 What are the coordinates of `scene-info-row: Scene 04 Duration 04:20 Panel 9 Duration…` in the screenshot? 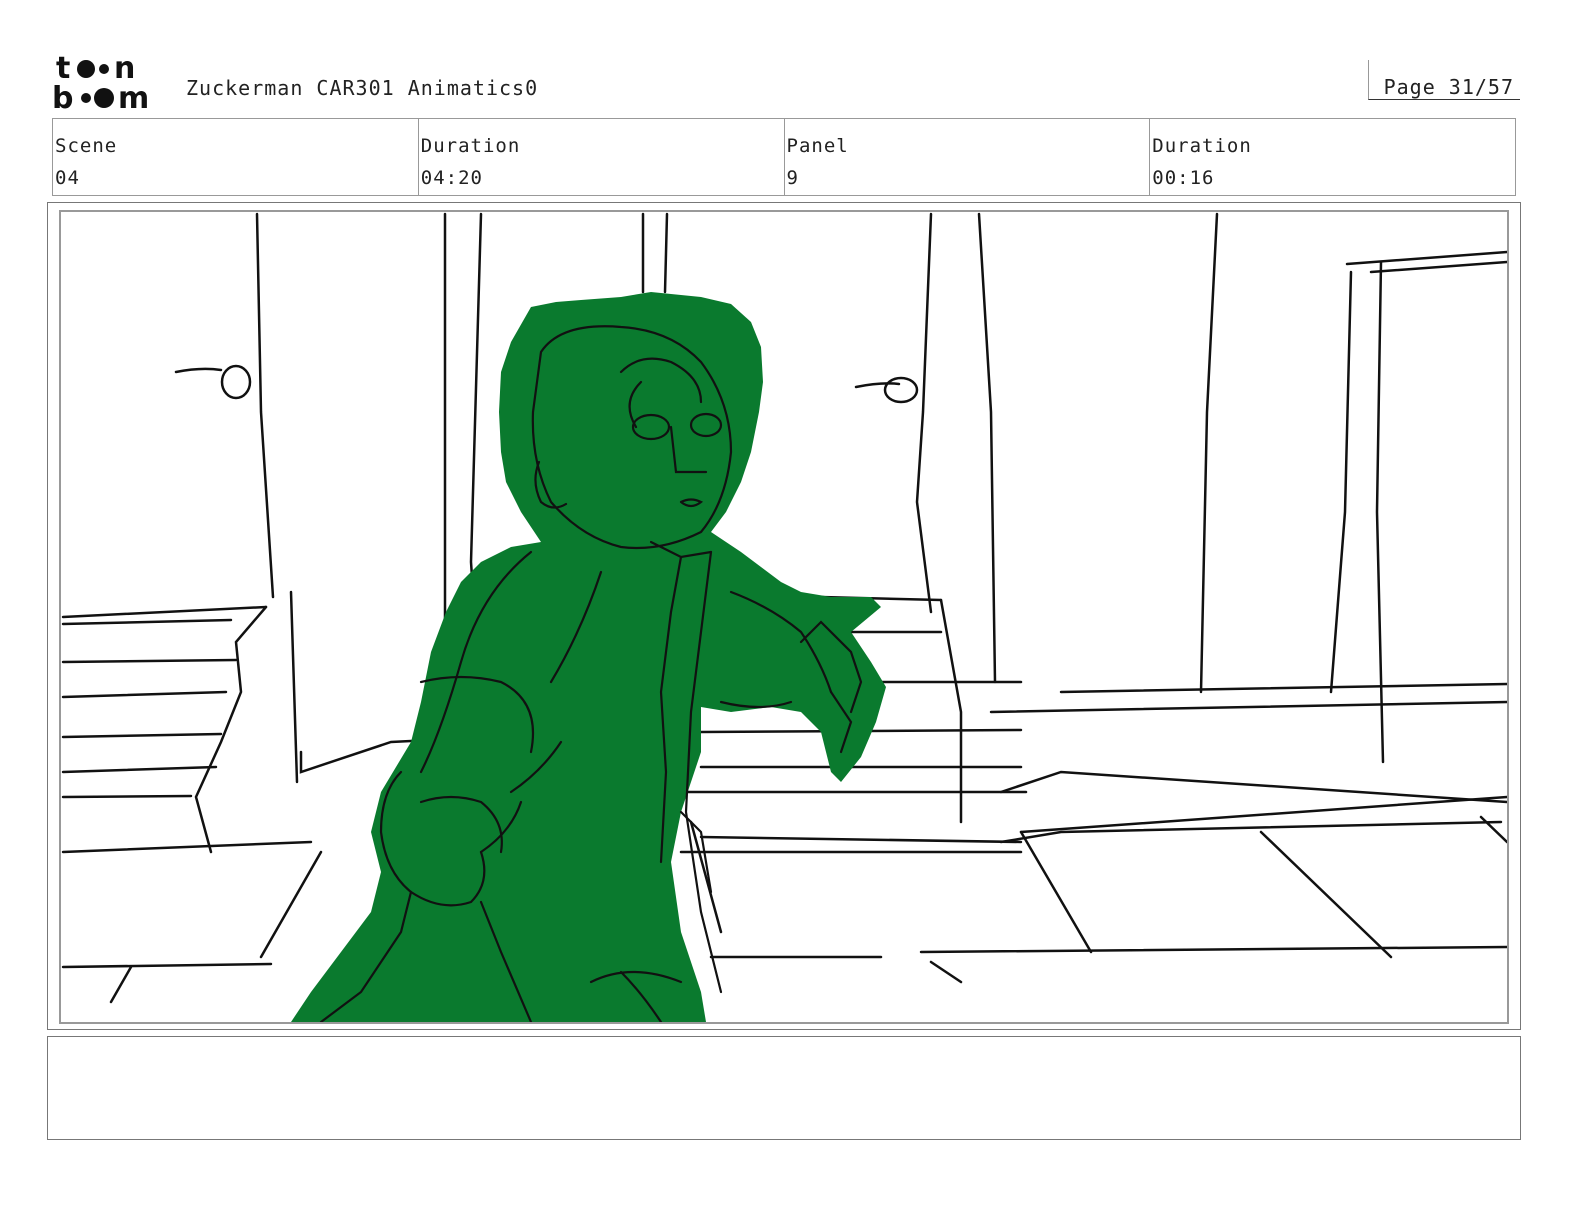 It's located at (784, 157).